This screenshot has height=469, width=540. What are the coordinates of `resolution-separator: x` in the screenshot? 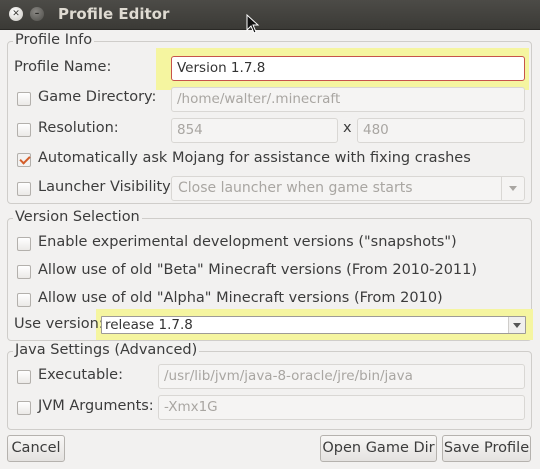 It's located at (347, 128).